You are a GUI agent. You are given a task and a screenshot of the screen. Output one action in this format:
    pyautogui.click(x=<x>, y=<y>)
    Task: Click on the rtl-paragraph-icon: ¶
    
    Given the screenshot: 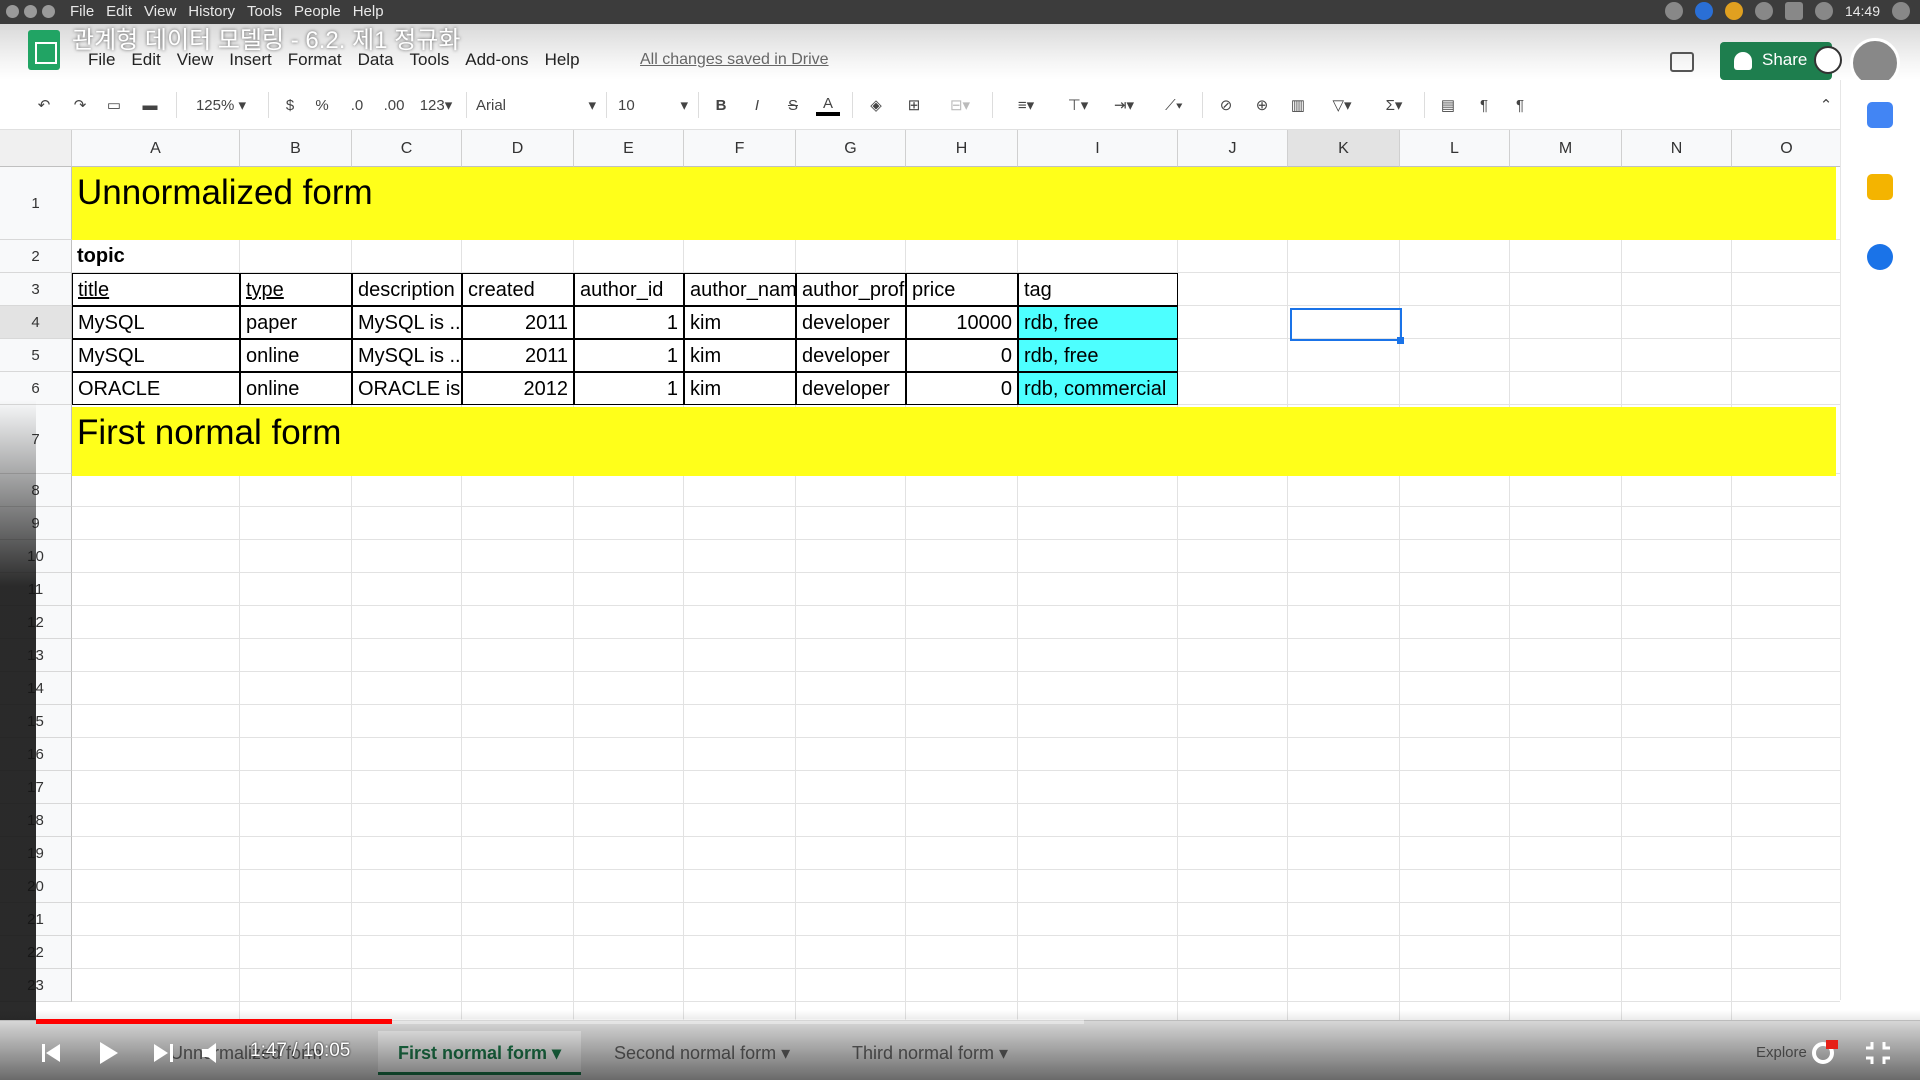 What is the action you would take?
    pyautogui.click(x=1520, y=105)
    